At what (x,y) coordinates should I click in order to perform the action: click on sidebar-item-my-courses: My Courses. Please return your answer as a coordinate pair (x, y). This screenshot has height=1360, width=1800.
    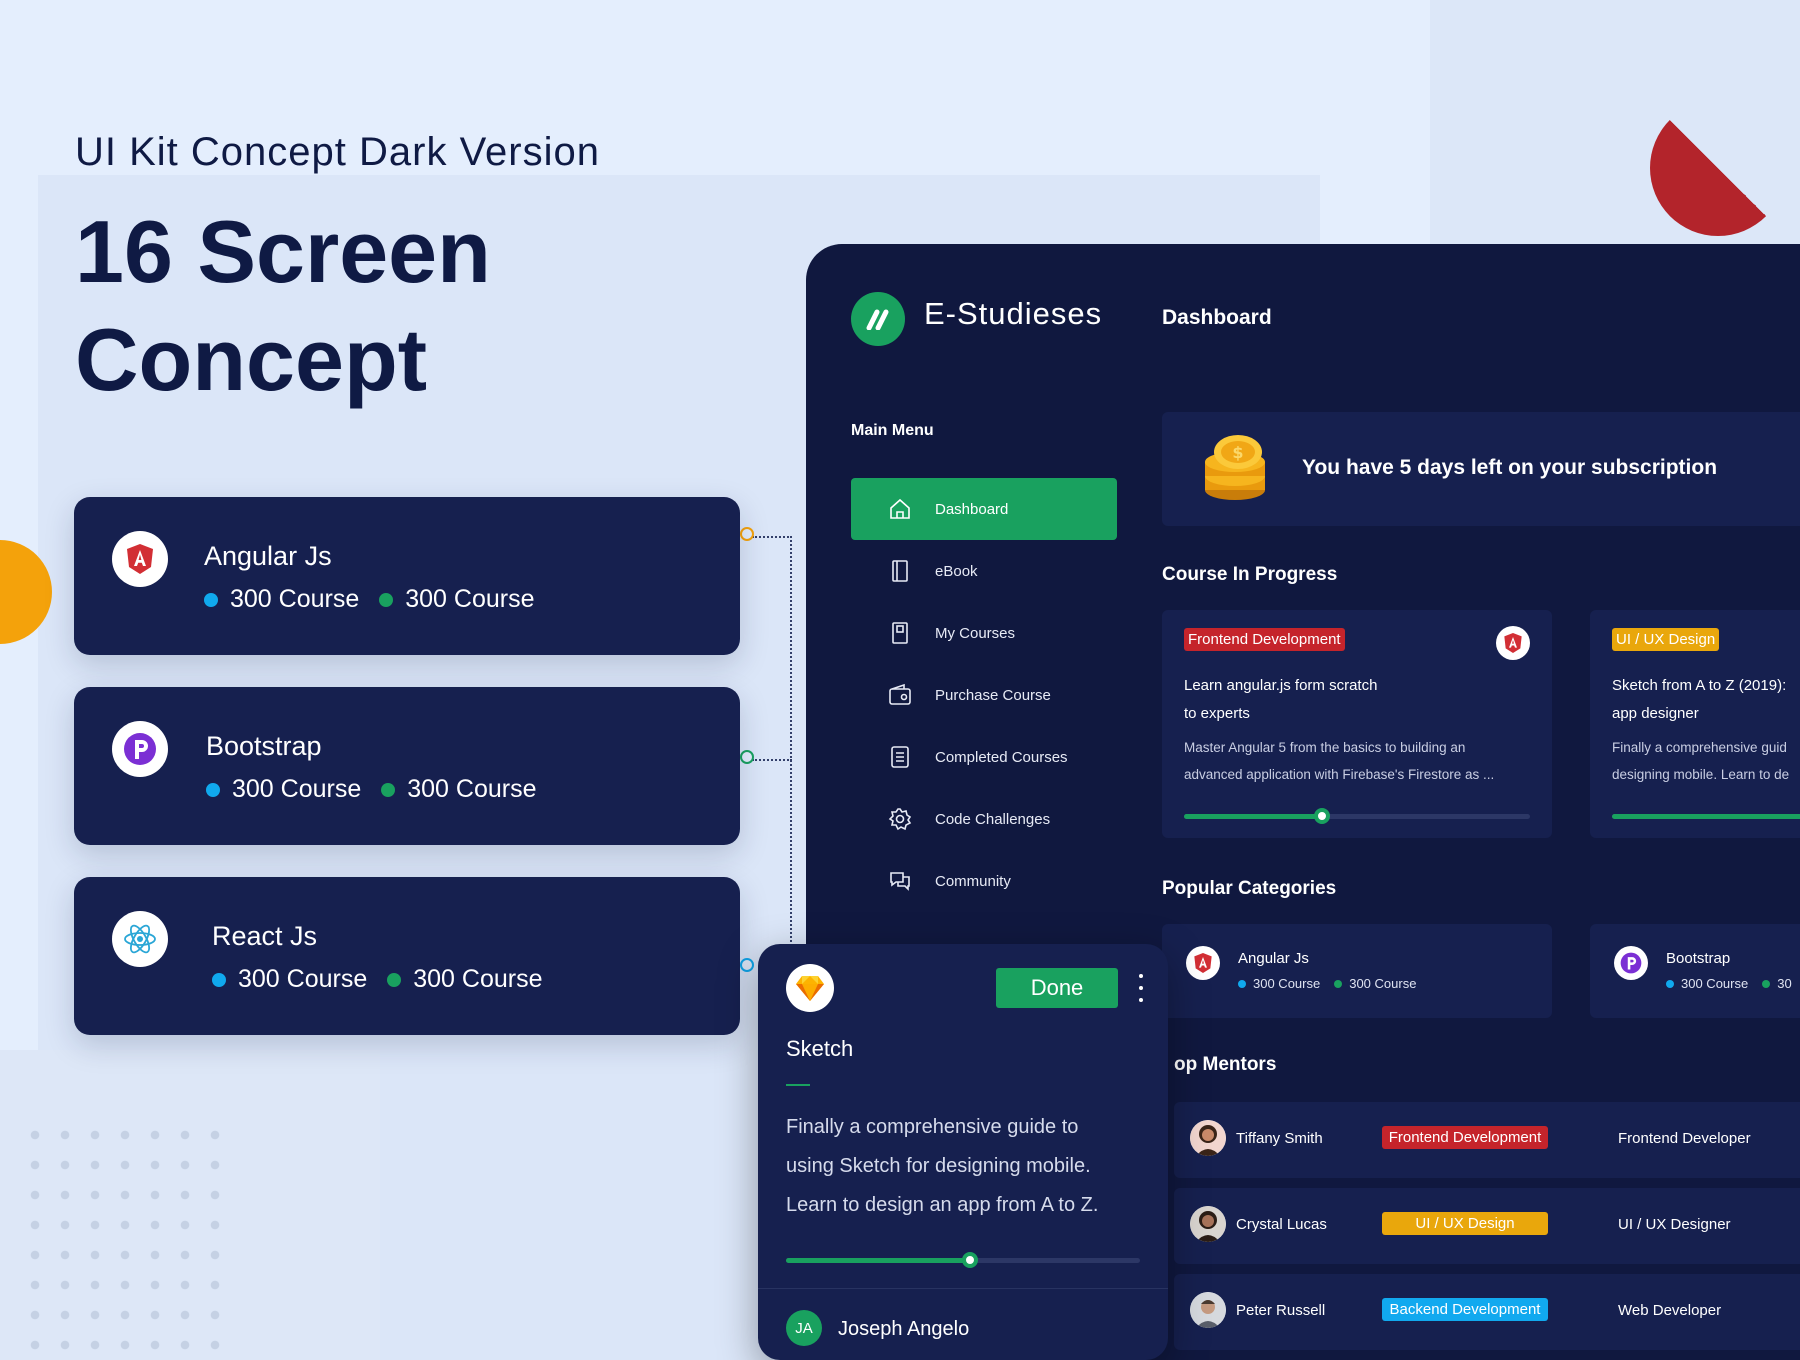
    Looking at the image, I should click on (984, 633).